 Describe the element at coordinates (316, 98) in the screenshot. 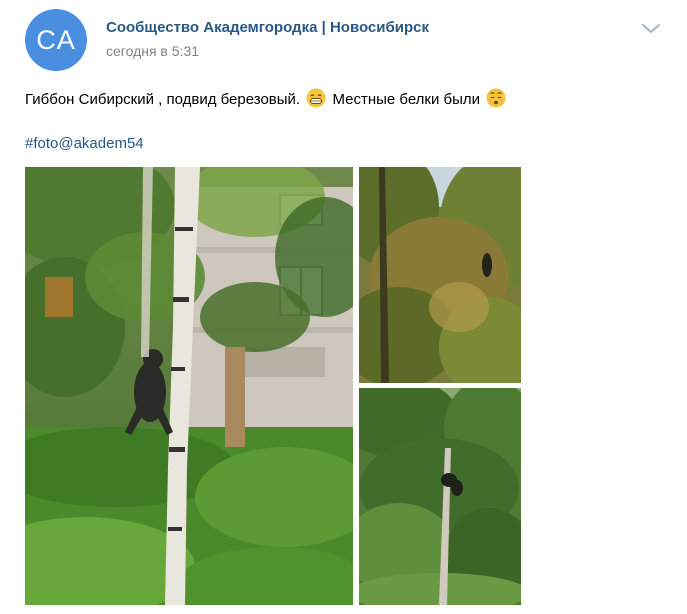

I see `grinning-face-icon` at that location.